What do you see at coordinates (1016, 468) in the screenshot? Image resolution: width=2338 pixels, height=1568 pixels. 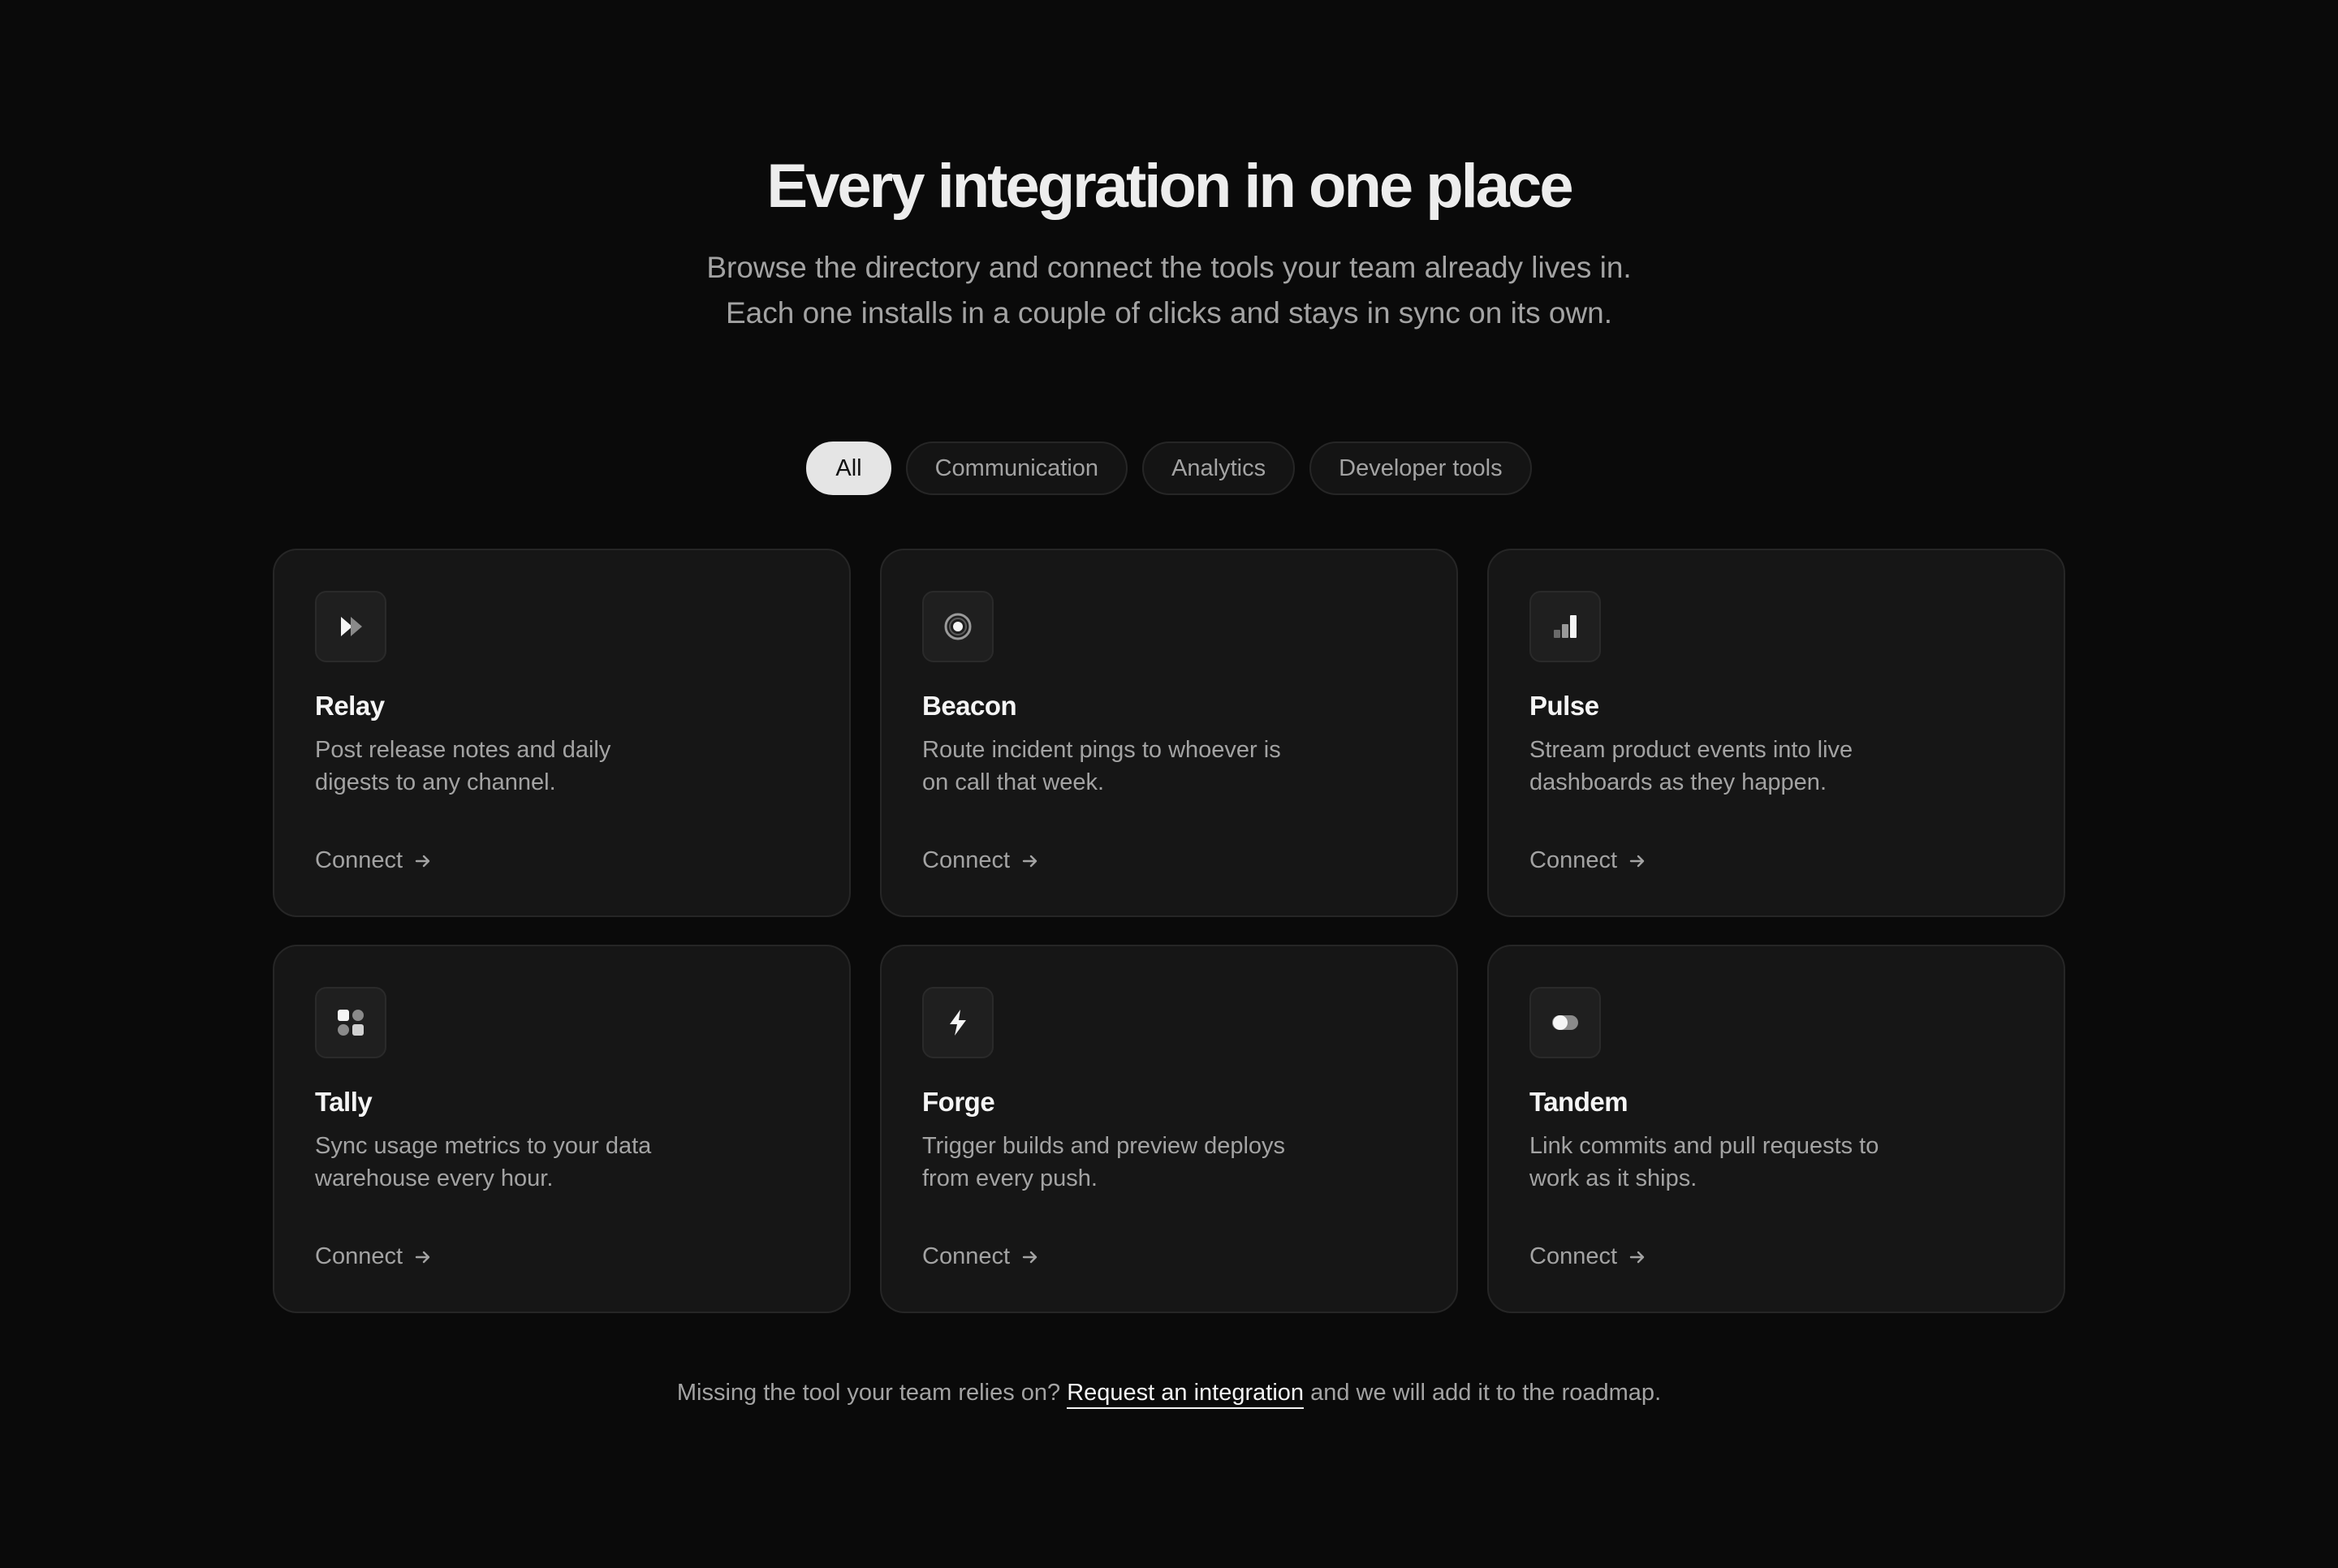 I see `filter-chip-communication: Communication` at bounding box center [1016, 468].